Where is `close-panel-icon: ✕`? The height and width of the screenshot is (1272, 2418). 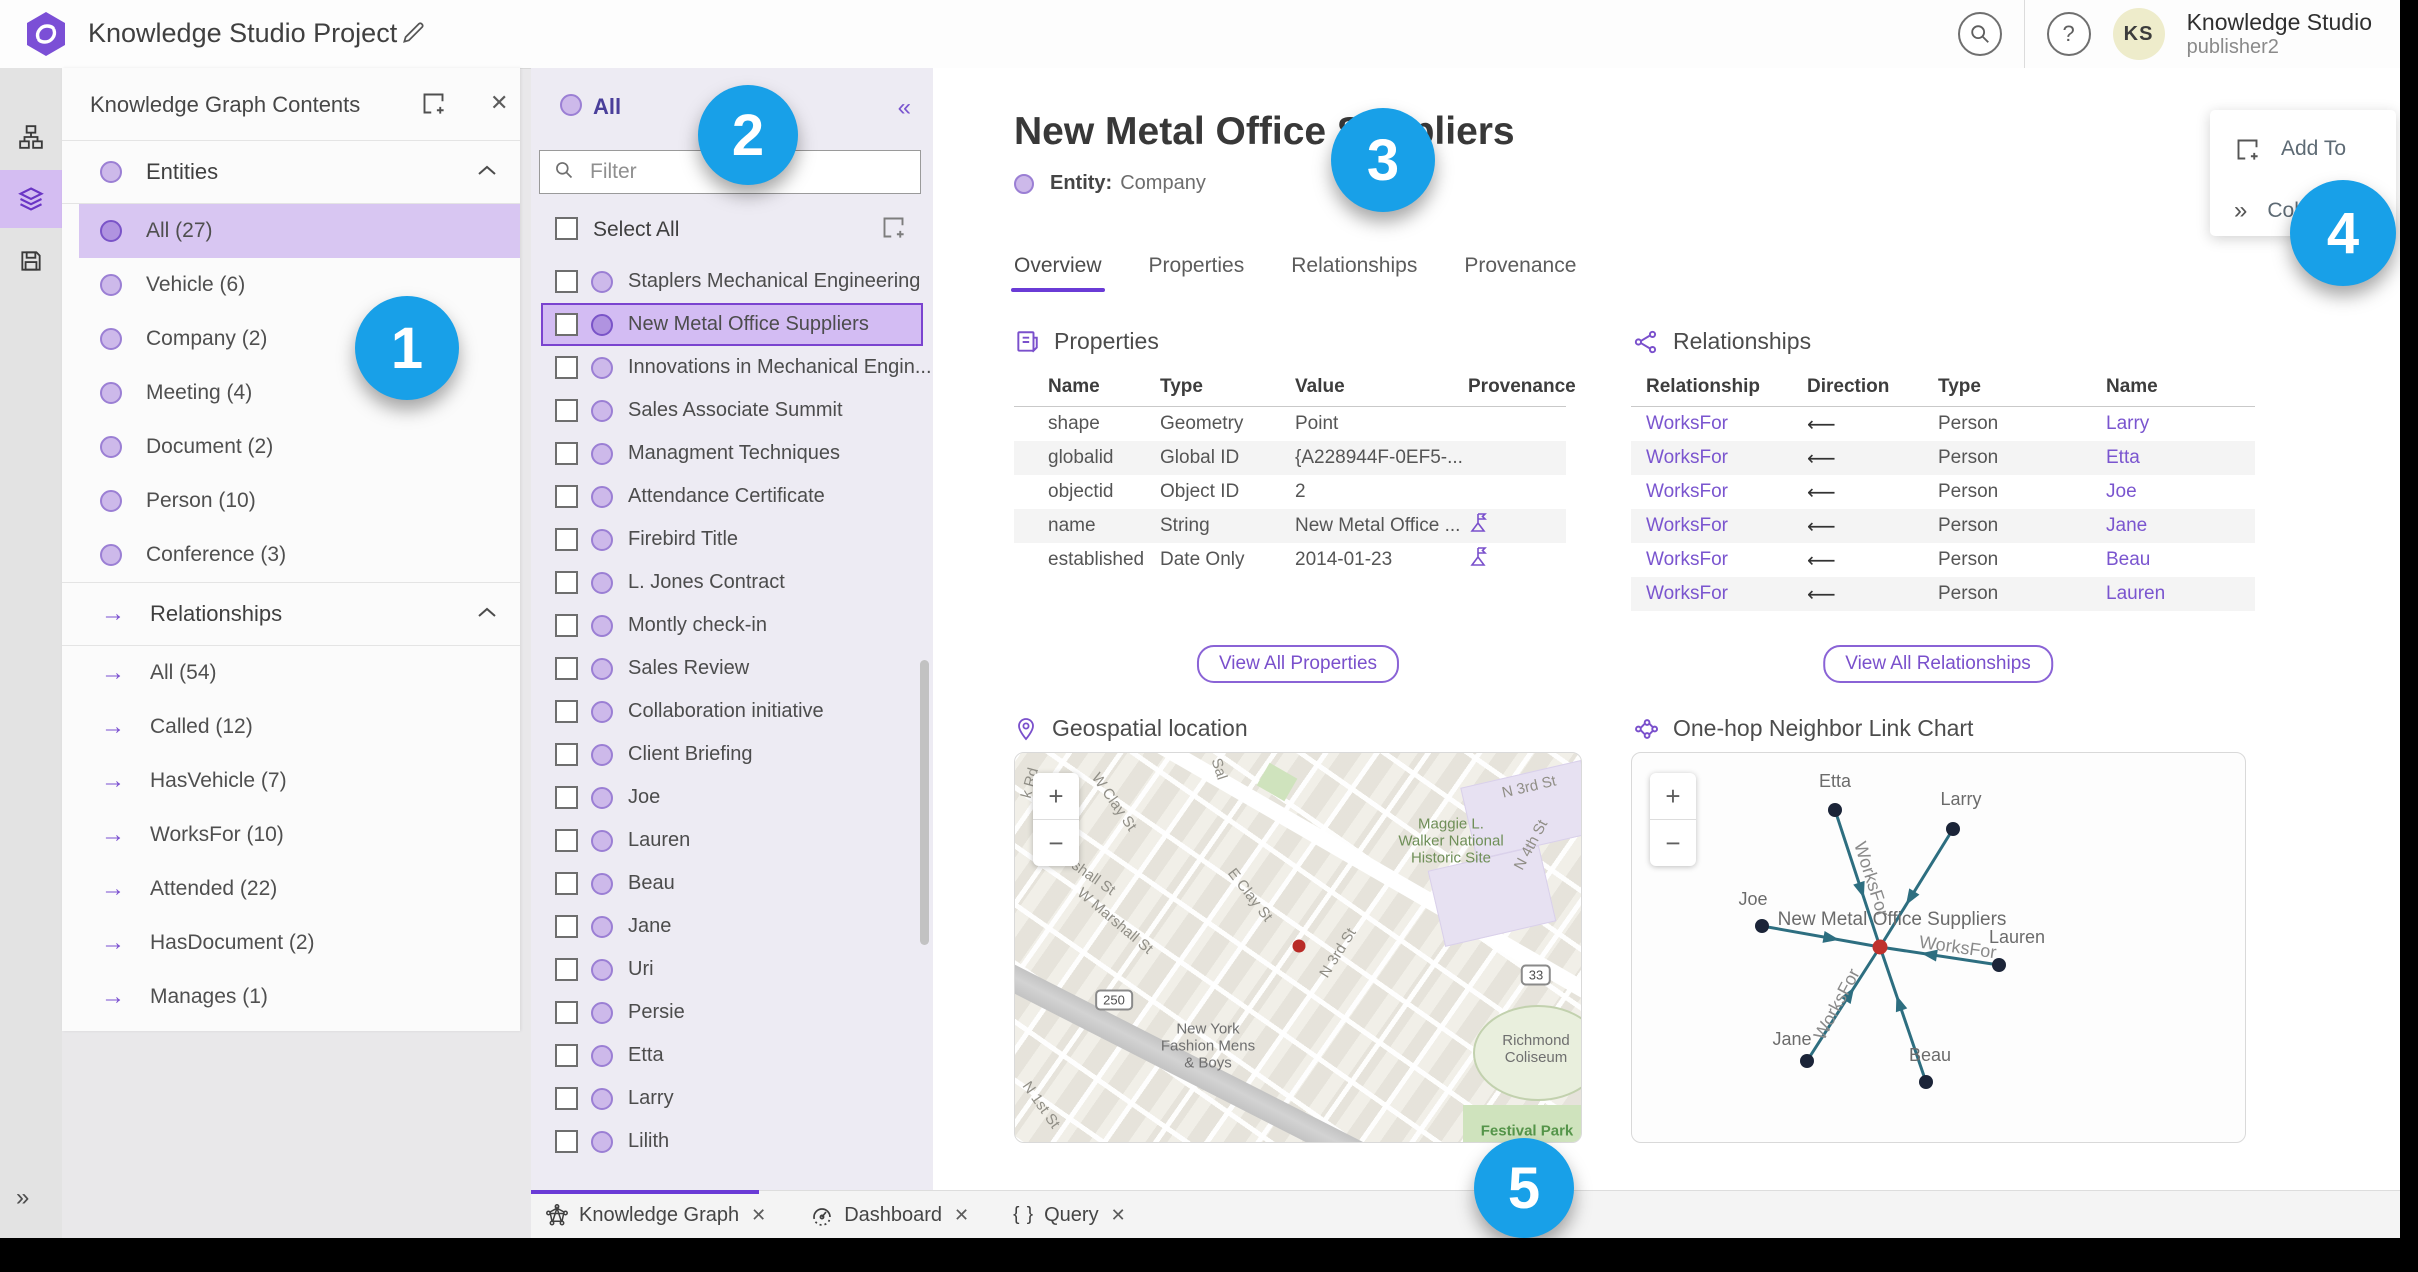 close-panel-icon: ✕ is located at coordinates (499, 103).